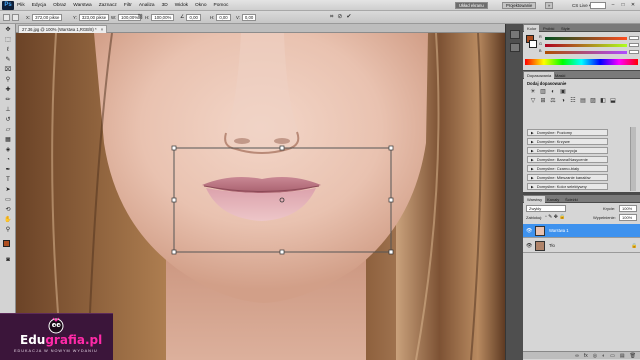  Describe the element at coordinates (586, 38) in the screenshot. I see `red-slider` at that location.